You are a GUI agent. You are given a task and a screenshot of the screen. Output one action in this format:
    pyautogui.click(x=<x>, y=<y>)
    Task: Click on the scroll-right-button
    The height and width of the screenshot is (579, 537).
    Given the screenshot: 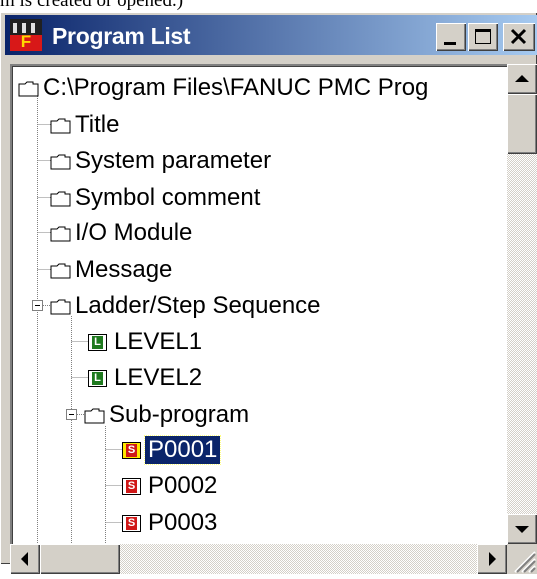 What is the action you would take?
    pyautogui.click(x=492, y=559)
    